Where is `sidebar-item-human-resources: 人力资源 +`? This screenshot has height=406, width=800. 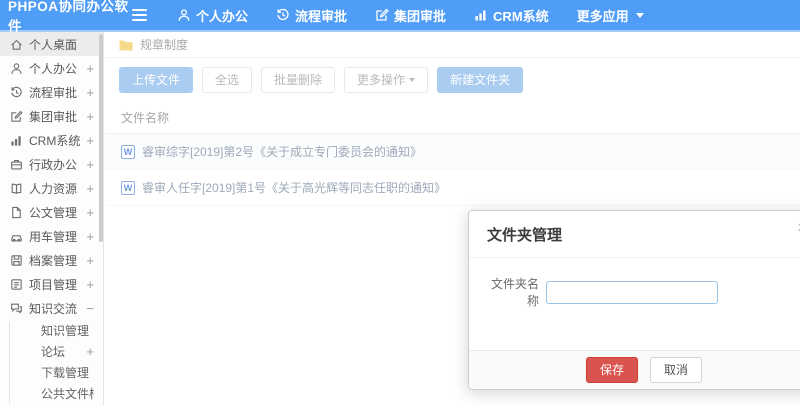 sidebar-item-human-resources: 人力资源 + is located at coordinates (51, 188).